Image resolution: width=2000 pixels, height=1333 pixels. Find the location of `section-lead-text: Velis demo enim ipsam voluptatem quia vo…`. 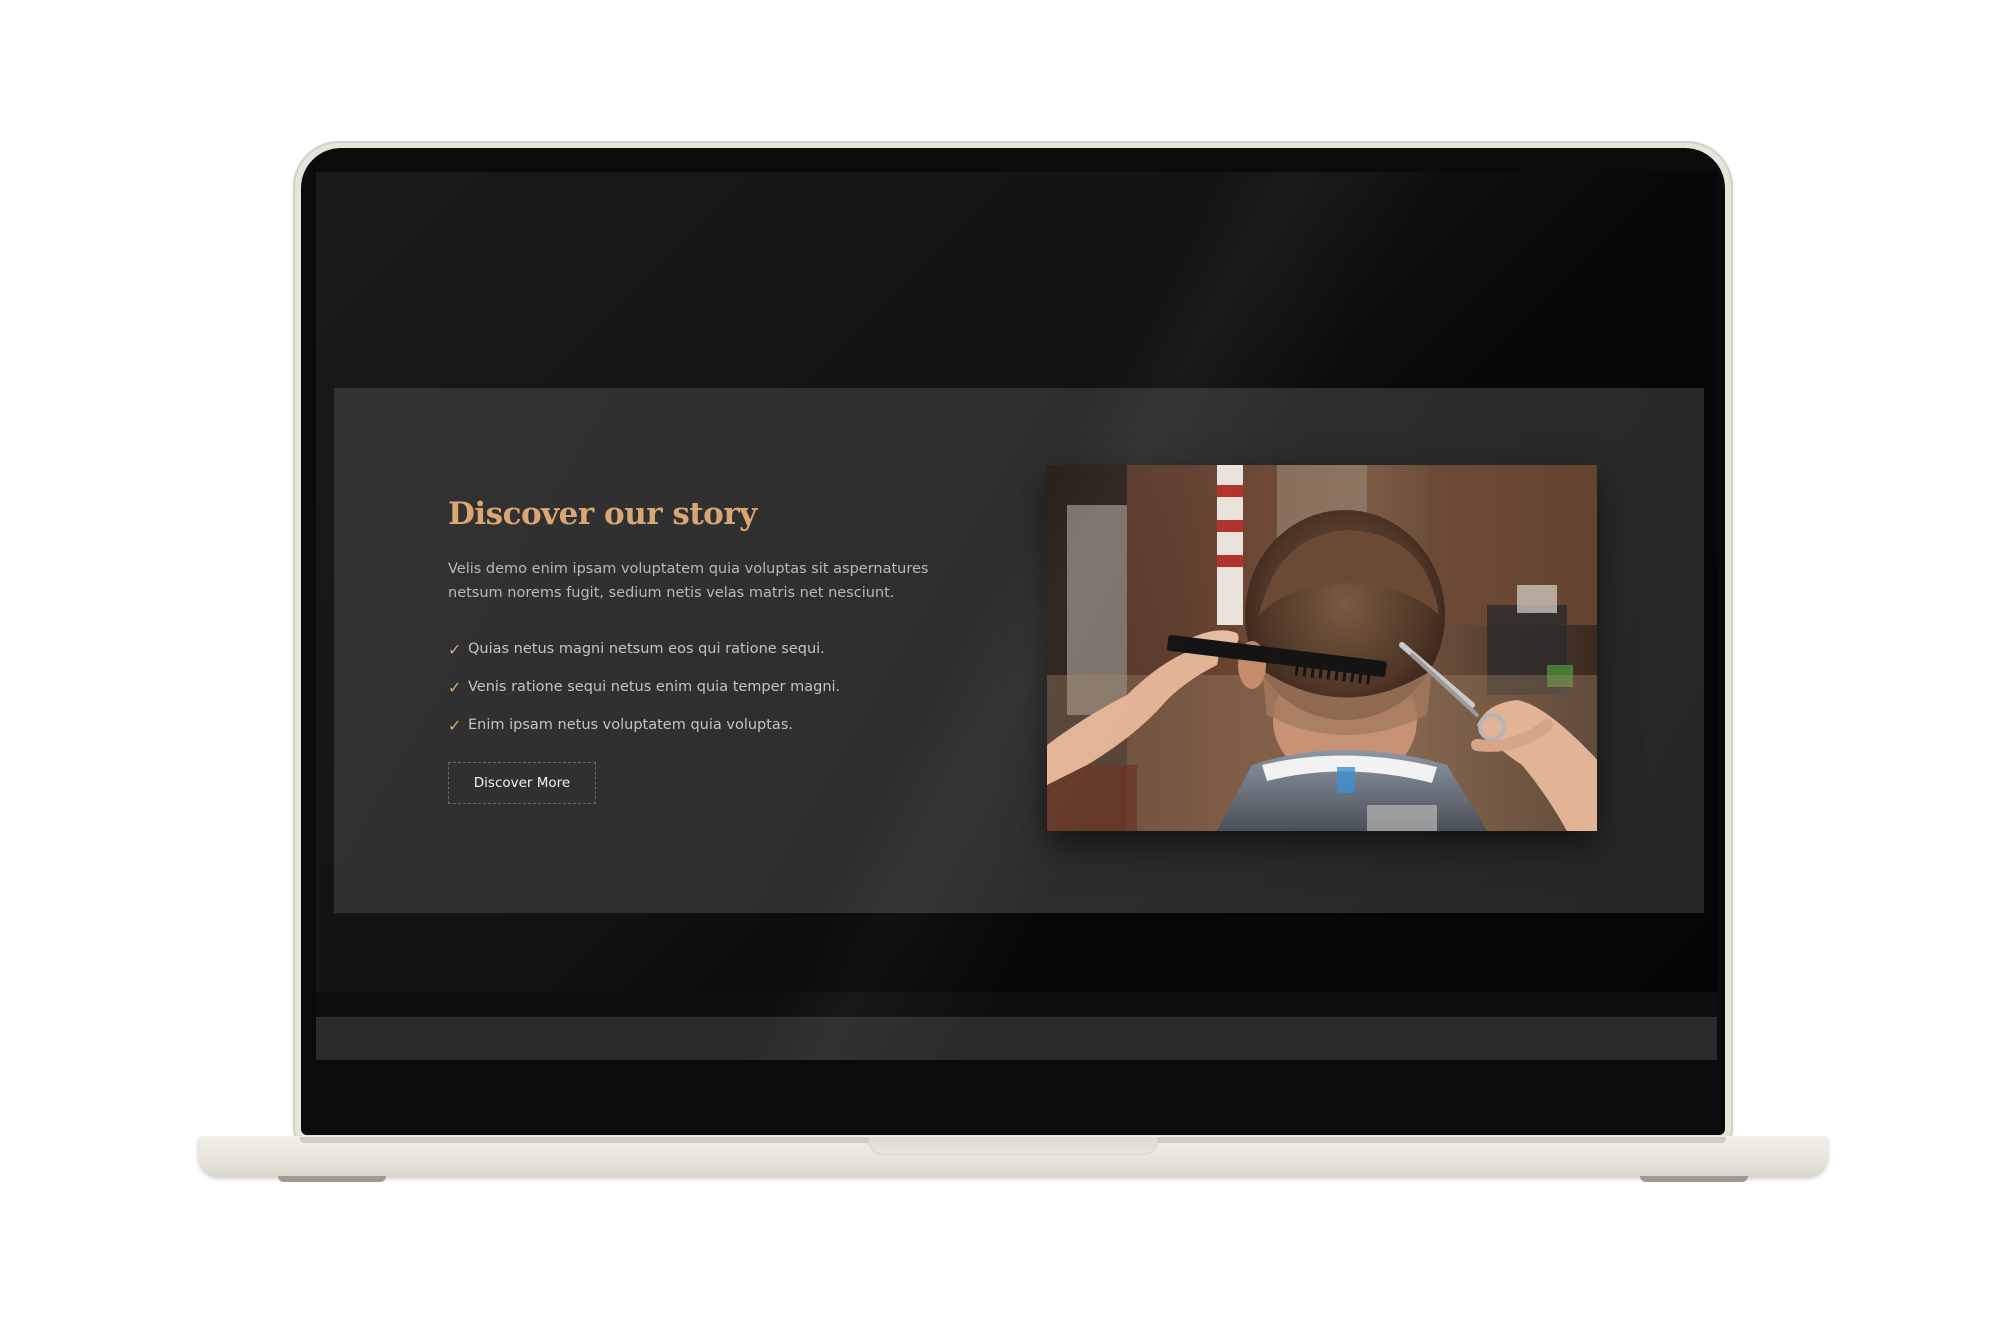

section-lead-text: Velis demo enim ipsam voluptatem quia vo… is located at coordinates (688, 581).